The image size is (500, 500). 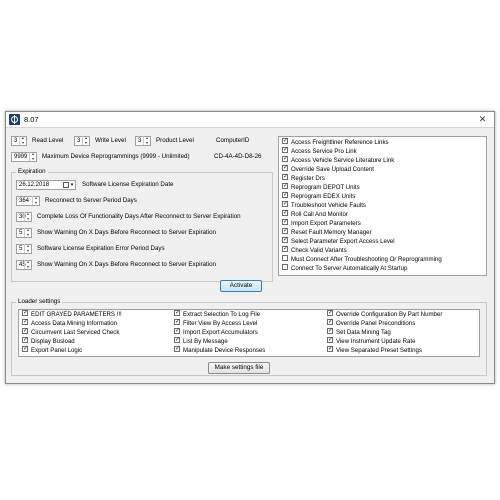 I want to click on permission-troubleshoot-vehicle-faults: ✓ Troubleshoot Vehicle Faults, so click(x=324, y=205).